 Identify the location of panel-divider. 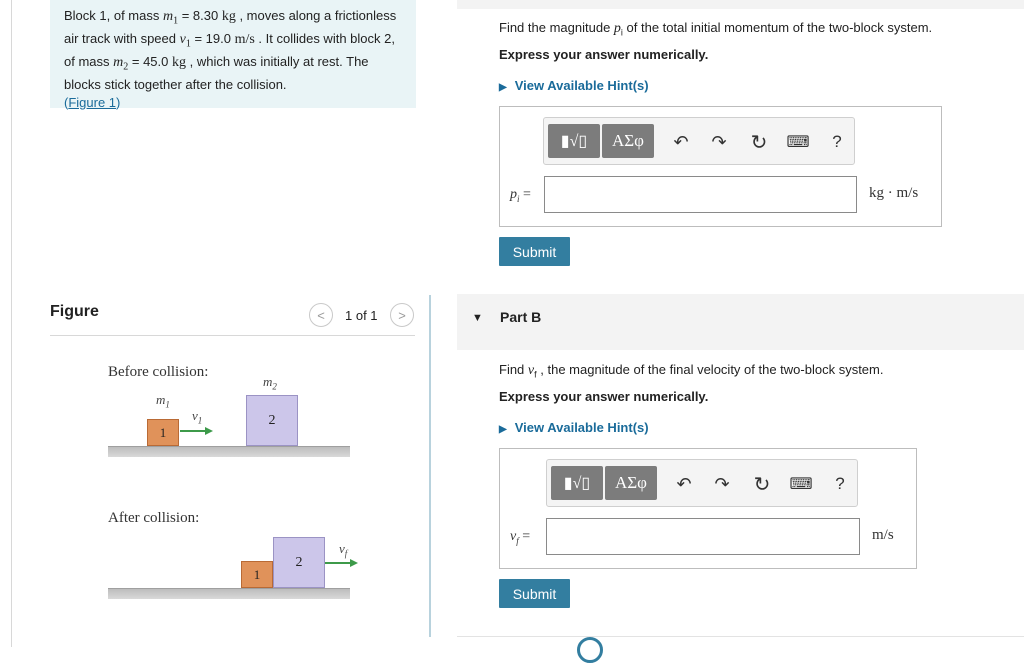
(430, 466).